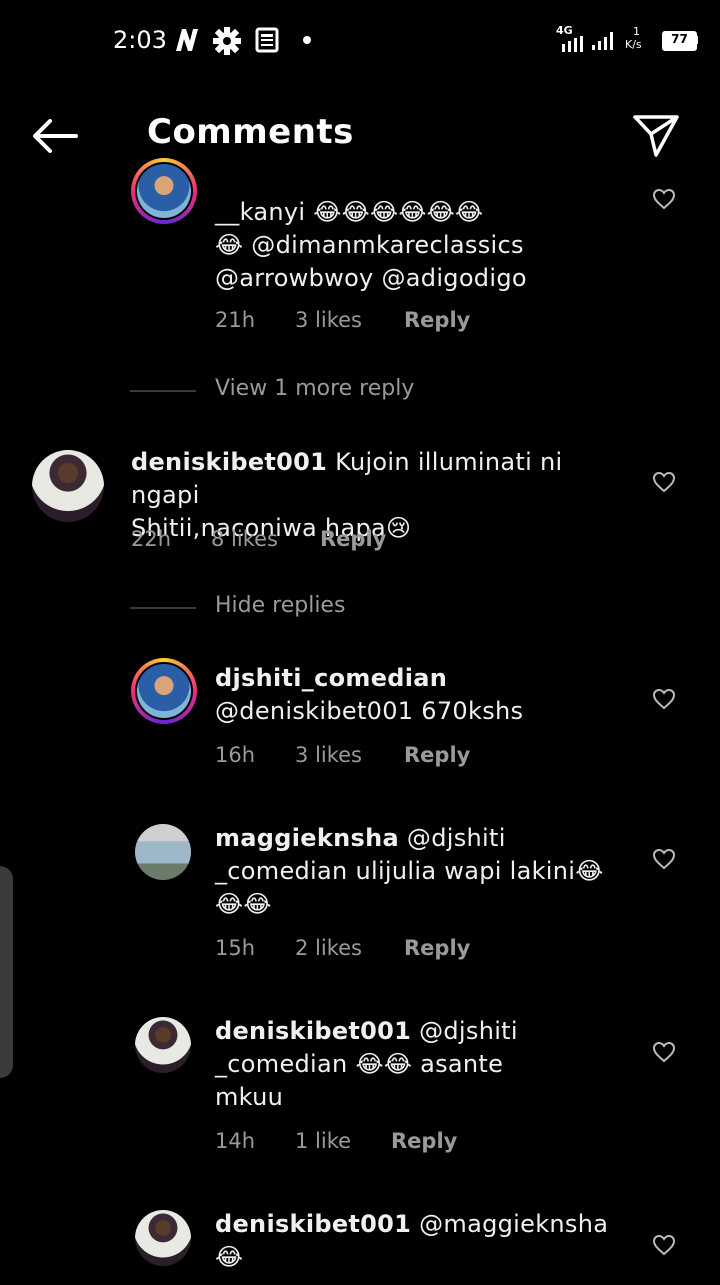 Image resolution: width=720 pixels, height=1285 pixels. I want to click on comment-line: 😂😂, so click(243, 904).